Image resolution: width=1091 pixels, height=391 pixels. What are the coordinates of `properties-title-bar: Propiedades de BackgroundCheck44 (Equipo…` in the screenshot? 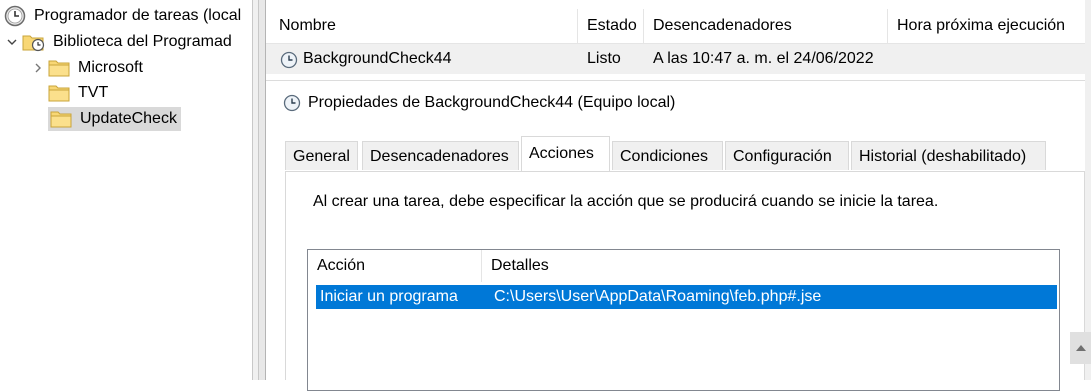 It's located at (479, 103).